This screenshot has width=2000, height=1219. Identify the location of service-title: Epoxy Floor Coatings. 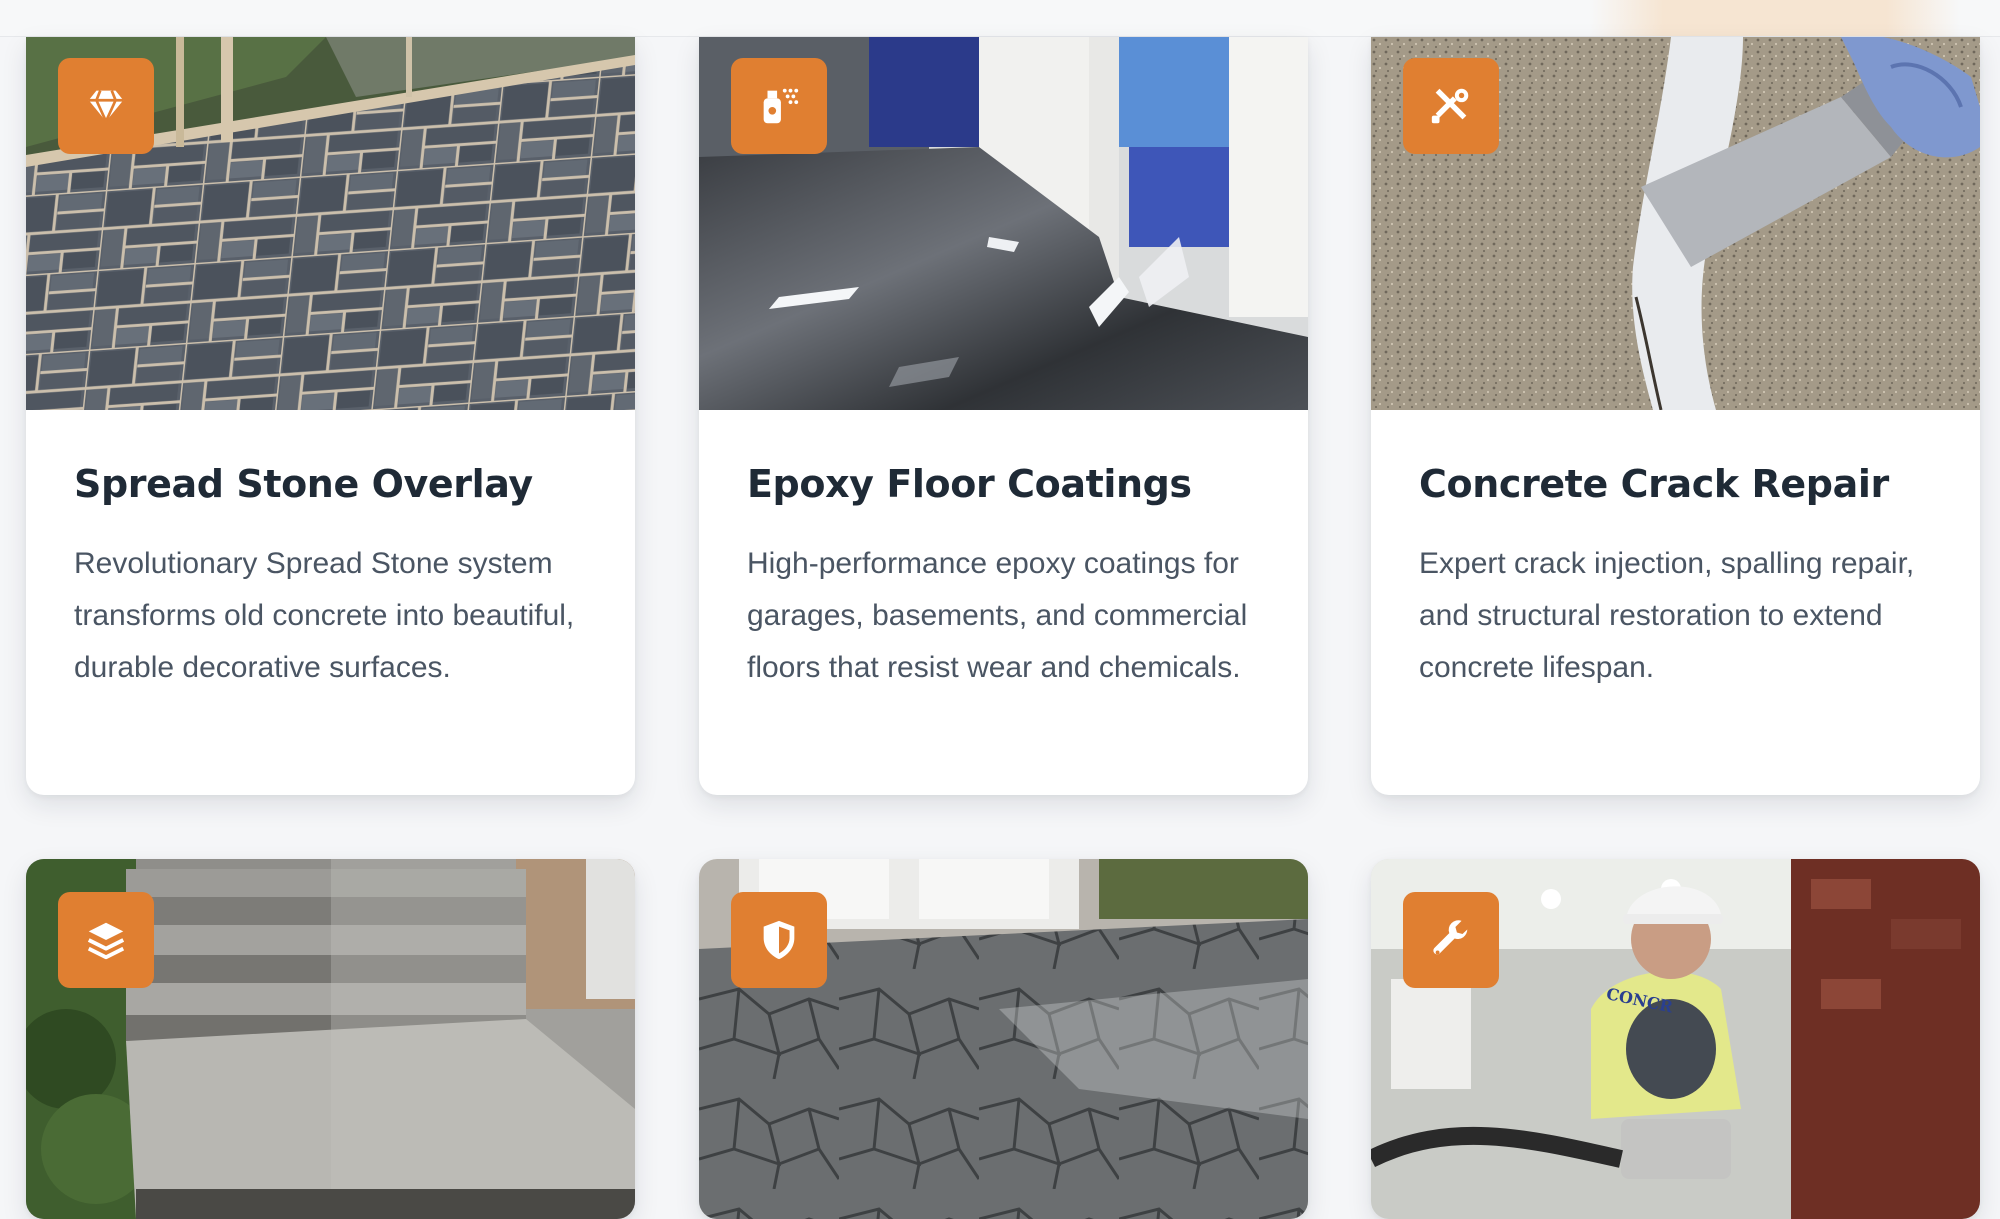
(969, 484).